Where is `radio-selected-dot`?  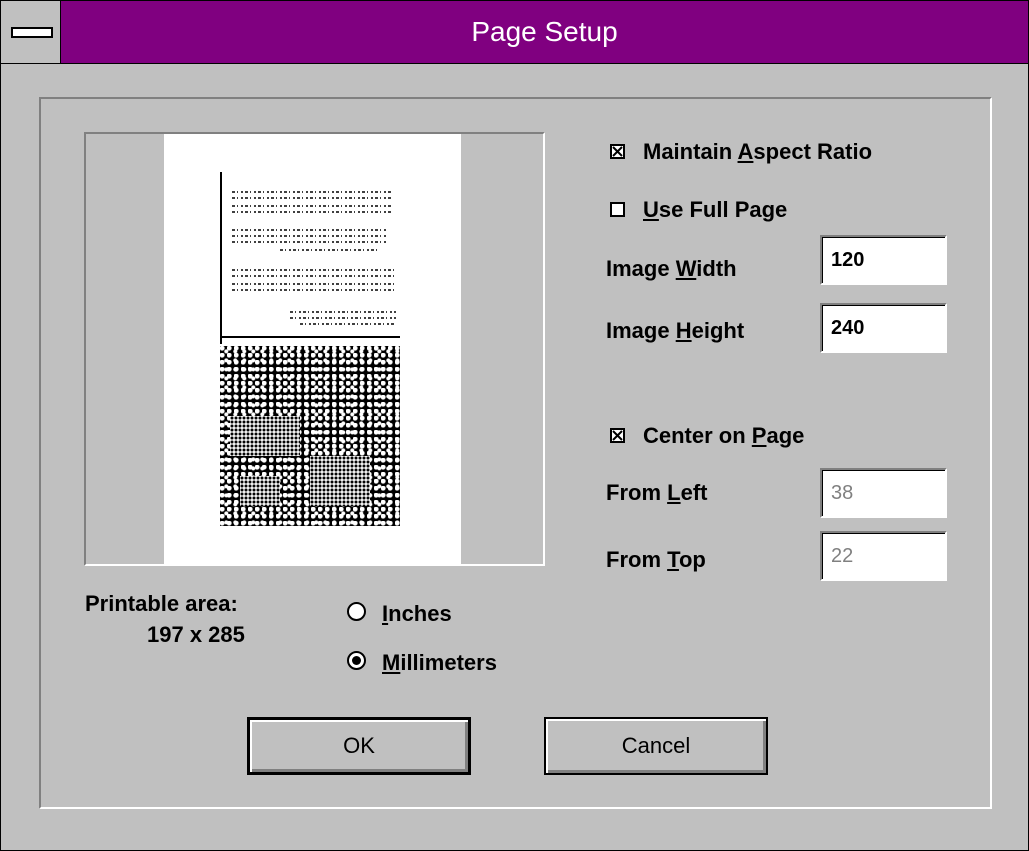
radio-selected-dot is located at coordinates (356, 660).